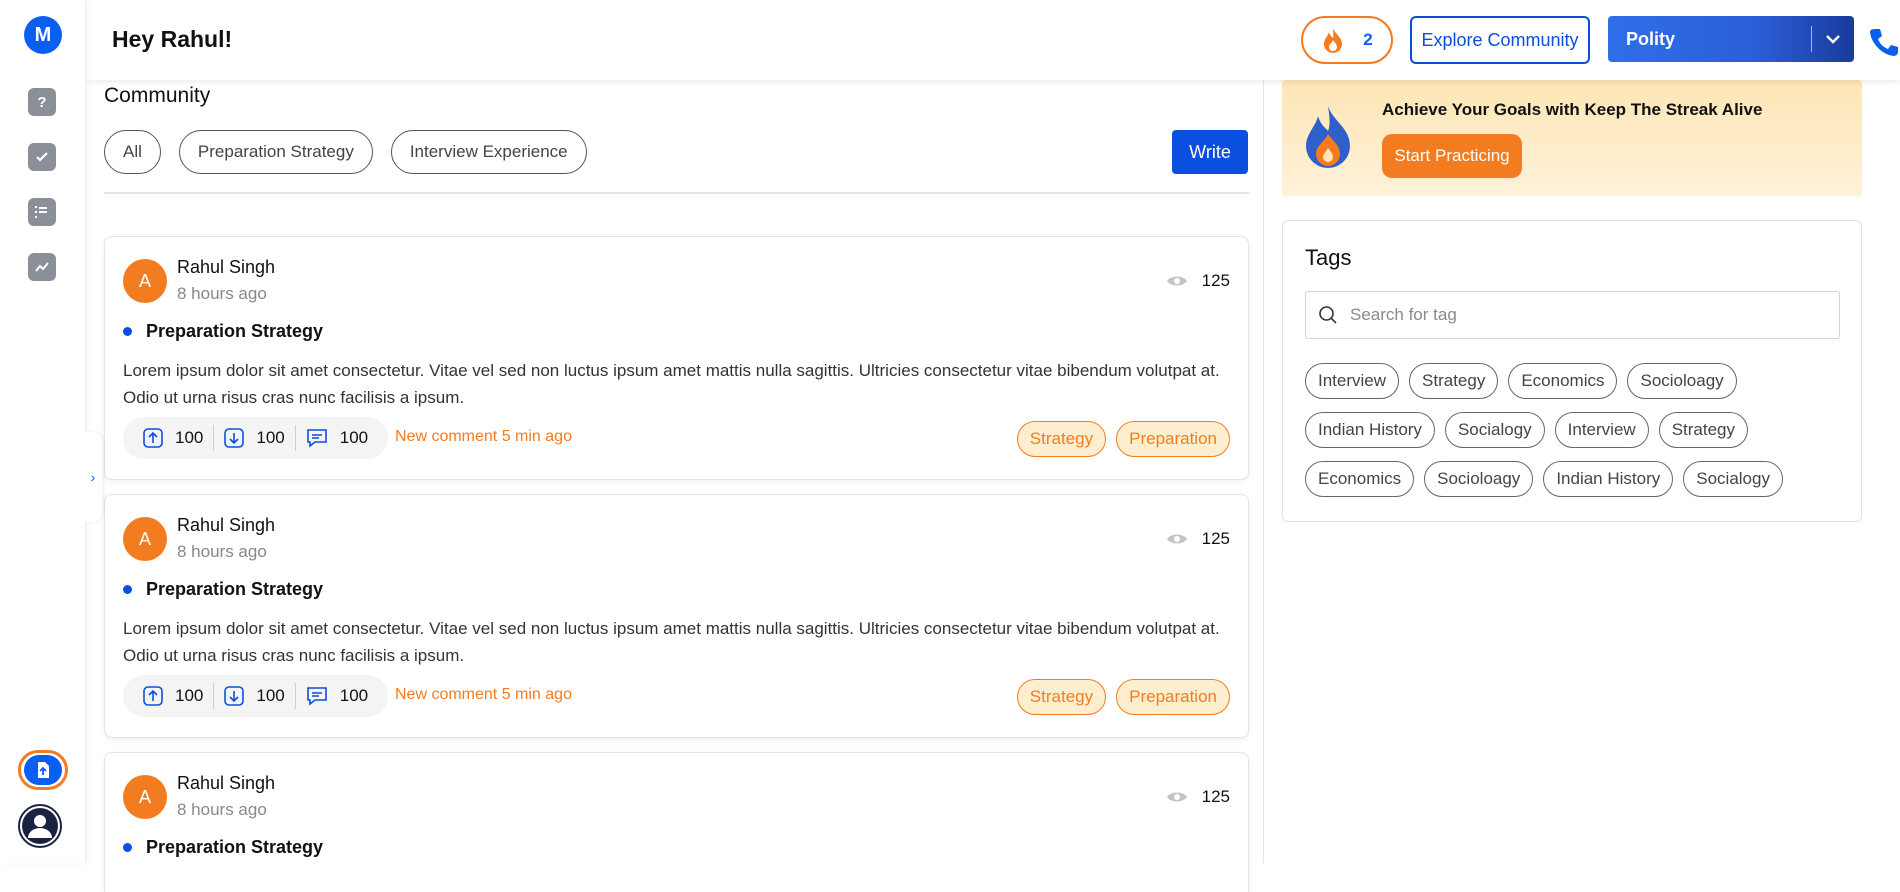 This screenshot has height=892, width=1900. What do you see at coordinates (1883, 41) in the screenshot?
I see `phone-icon` at bounding box center [1883, 41].